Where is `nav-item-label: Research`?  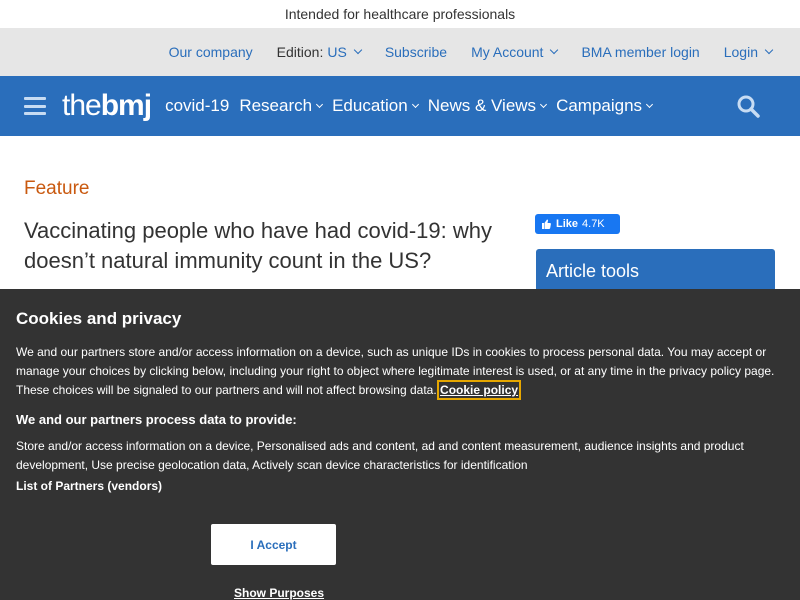 nav-item-label: Research is located at coordinates (276, 105).